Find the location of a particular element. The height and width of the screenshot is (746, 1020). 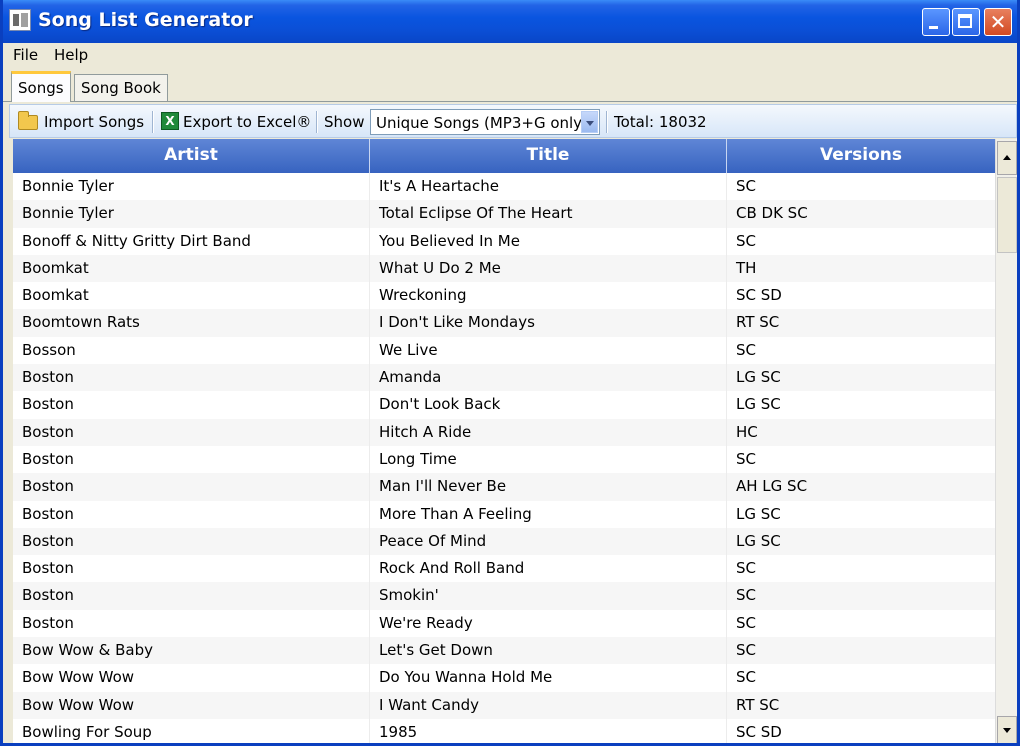

tab-song-book: Song Book is located at coordinates (121, 88).